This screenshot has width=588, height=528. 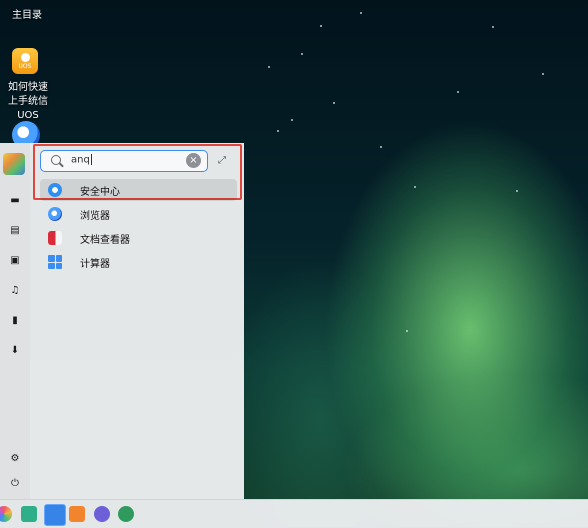 What do you see at coordinates (15, 260) in the screenshot?
I see `picture-icon: ▣` at bounding box center [15, 260].